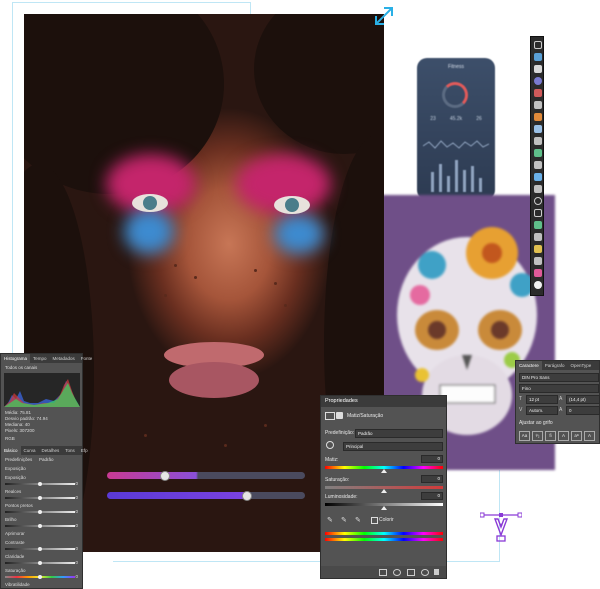 The image size is (600, 589). What do you see at coordinates (40, 512) in the screenshot?
I see `blacks-slider` at bounding box center [40, 512].